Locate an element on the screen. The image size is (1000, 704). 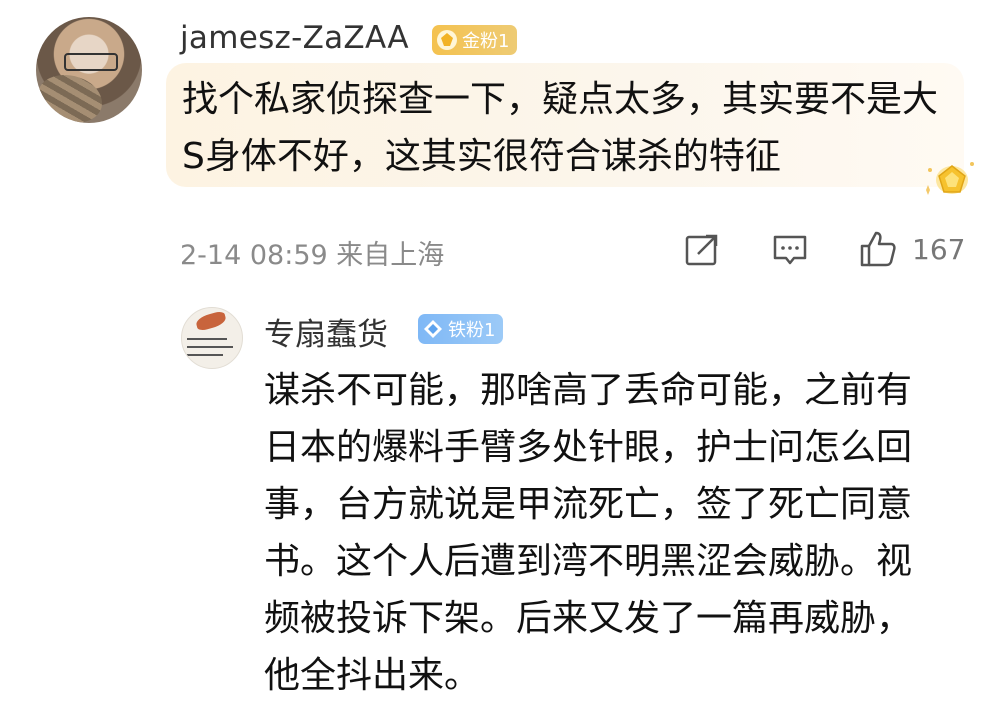
comment-text: 找个私家侦探查一下，疑点太多，其实要不是大S身体不好，这其实很符合谋杀的特征 is located at coordinates (560, 128).